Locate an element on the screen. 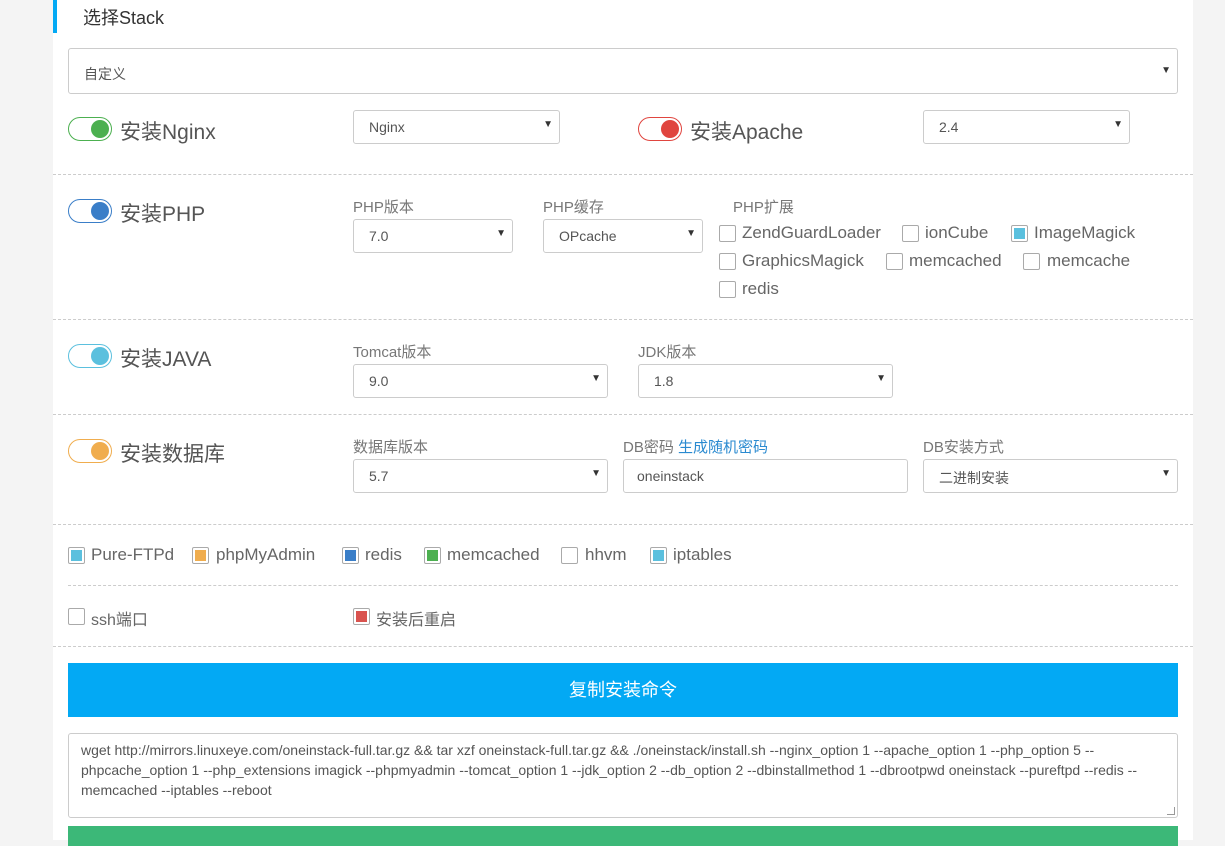 This screenshot has height=846, width=1225. jdk-version-label: JDK版本 is located at coordinates (667, 352).